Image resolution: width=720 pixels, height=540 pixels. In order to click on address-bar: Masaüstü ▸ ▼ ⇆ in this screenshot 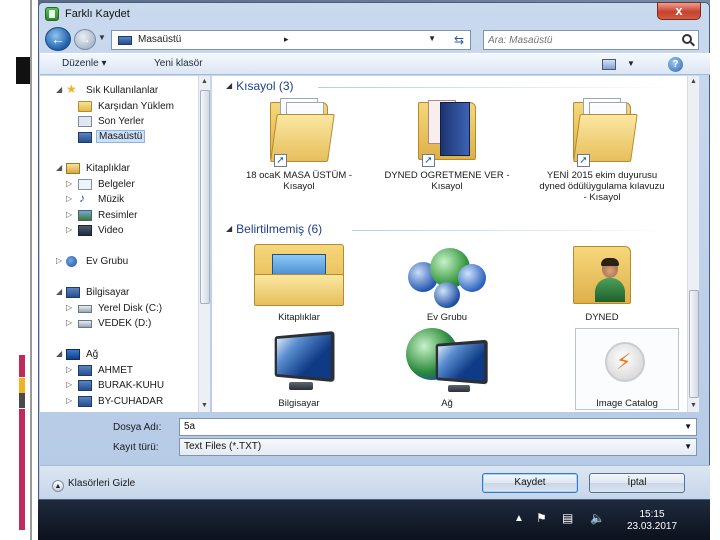, I will do `click(291, 40)`.